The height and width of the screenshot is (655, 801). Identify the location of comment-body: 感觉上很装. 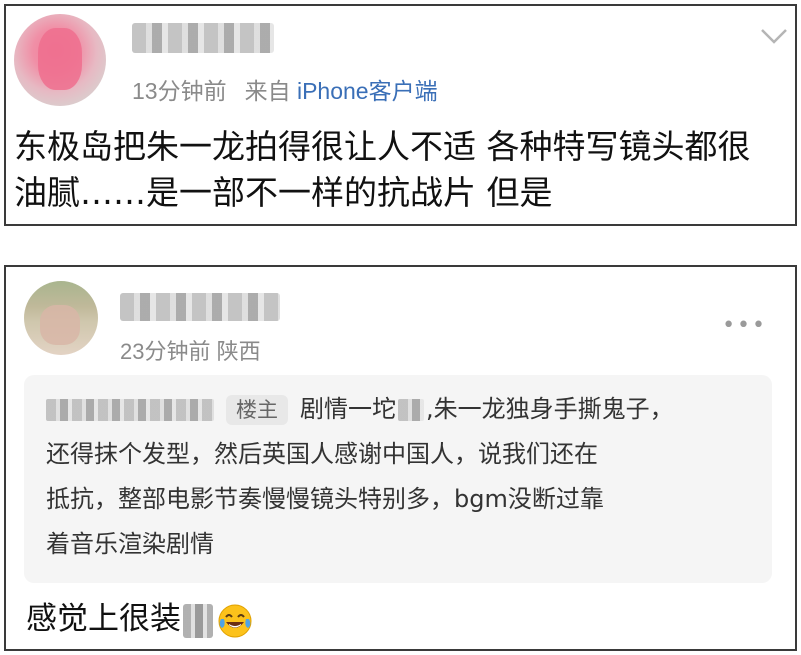
(139, 619).